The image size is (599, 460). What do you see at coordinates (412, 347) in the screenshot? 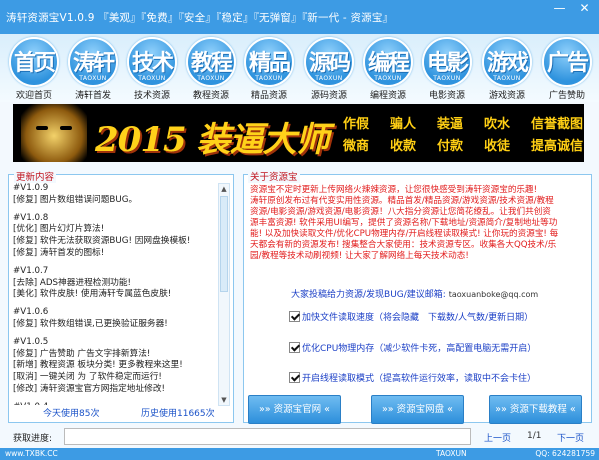
I see `option-optimize-cpu: 优化CPU物理内存（减少软件卡死，高配置电脑无需开启）` at bounding box center [412, 347].